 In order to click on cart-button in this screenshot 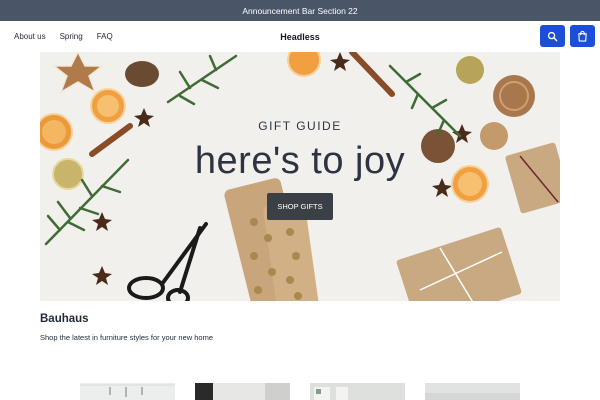, I will do `click(582, 36)`.